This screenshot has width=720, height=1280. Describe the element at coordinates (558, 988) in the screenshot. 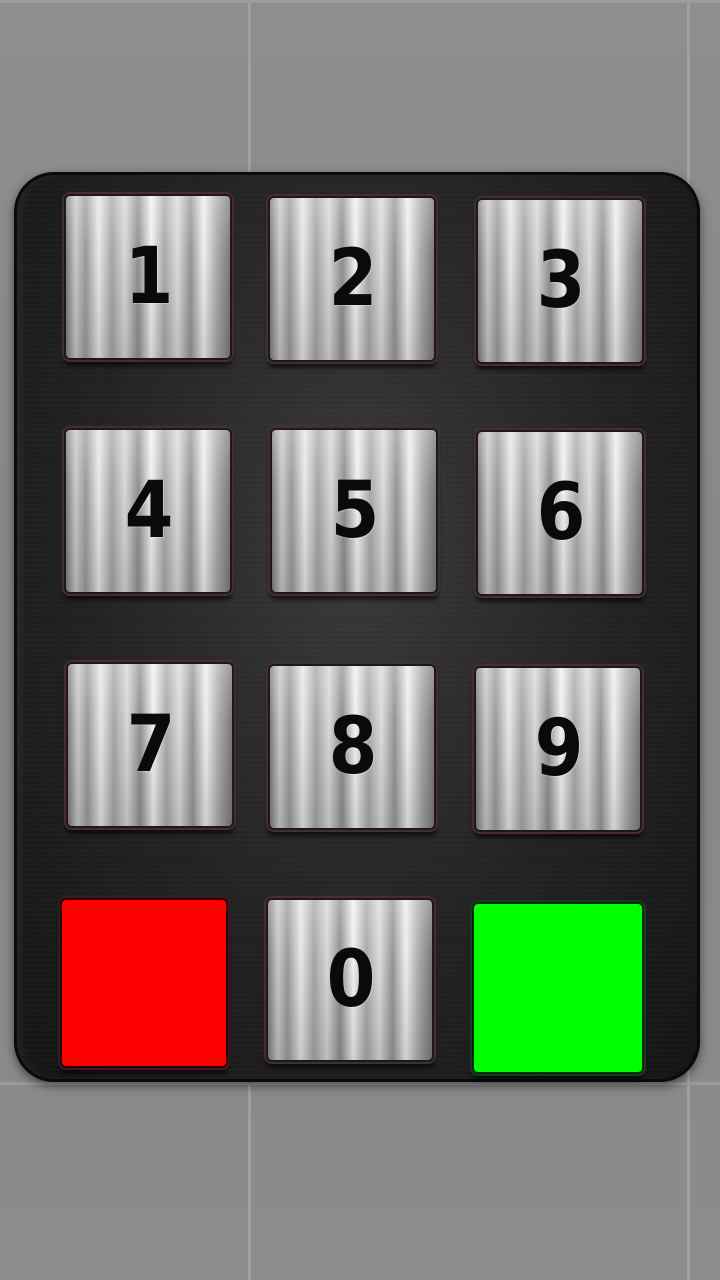

I see `confirm-button` at that location.